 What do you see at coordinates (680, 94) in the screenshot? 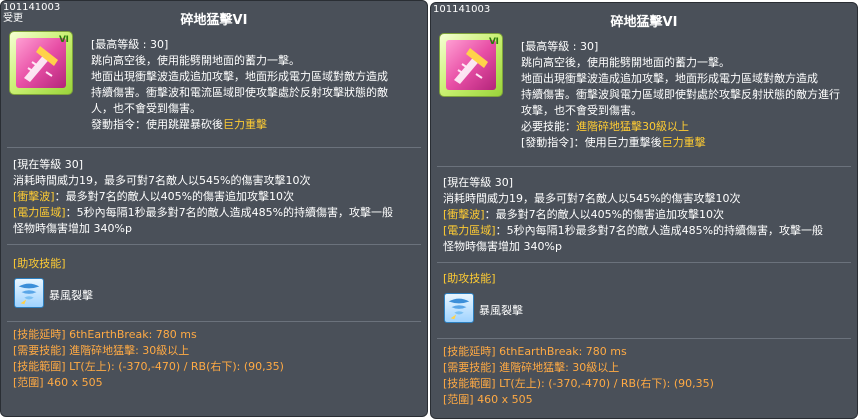
I see `desc-line: 持續傷害。衝擊波與電力區域即使對處於攻擊反射狀態的敵方進行` at bounding box center [680, 94].